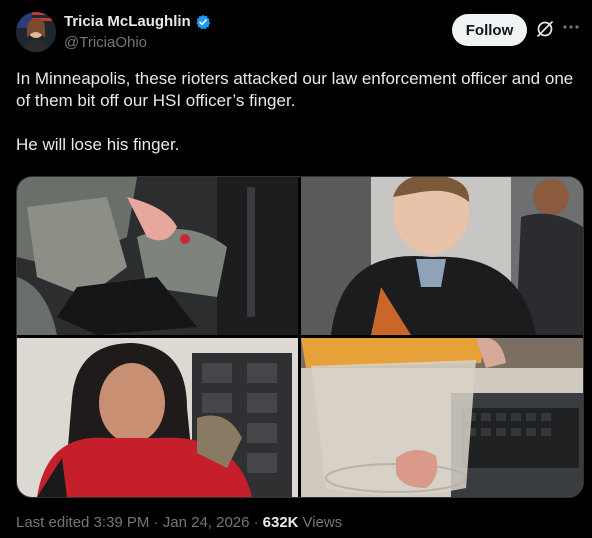  Describe the element at coordinates (203, 22) in the screenshot. I see `verified-badge-icon` at that location.